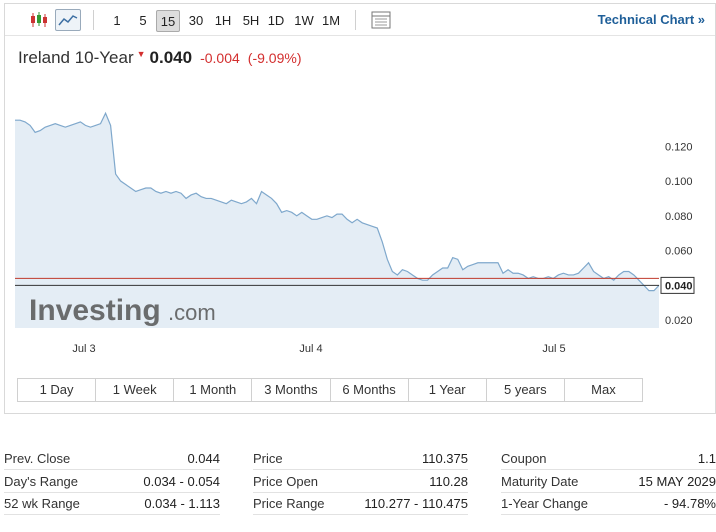  Describe the element at coordinates (370, 390) in the screenshot. I see `range-button-6-months: 6 Months` at that location.